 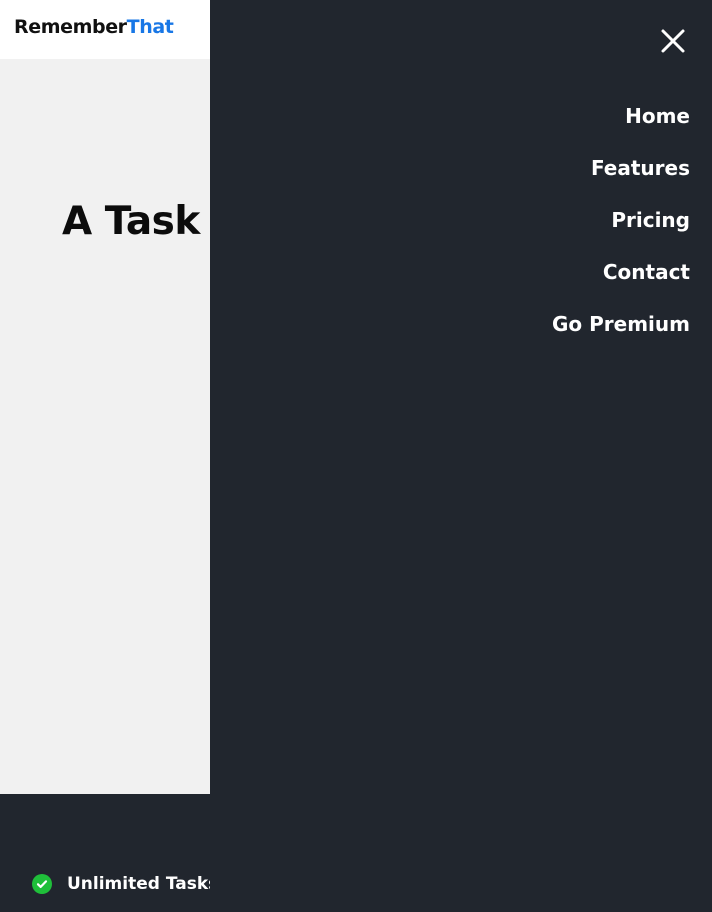 I want to click on close-icon, so click(x=673, y=41).